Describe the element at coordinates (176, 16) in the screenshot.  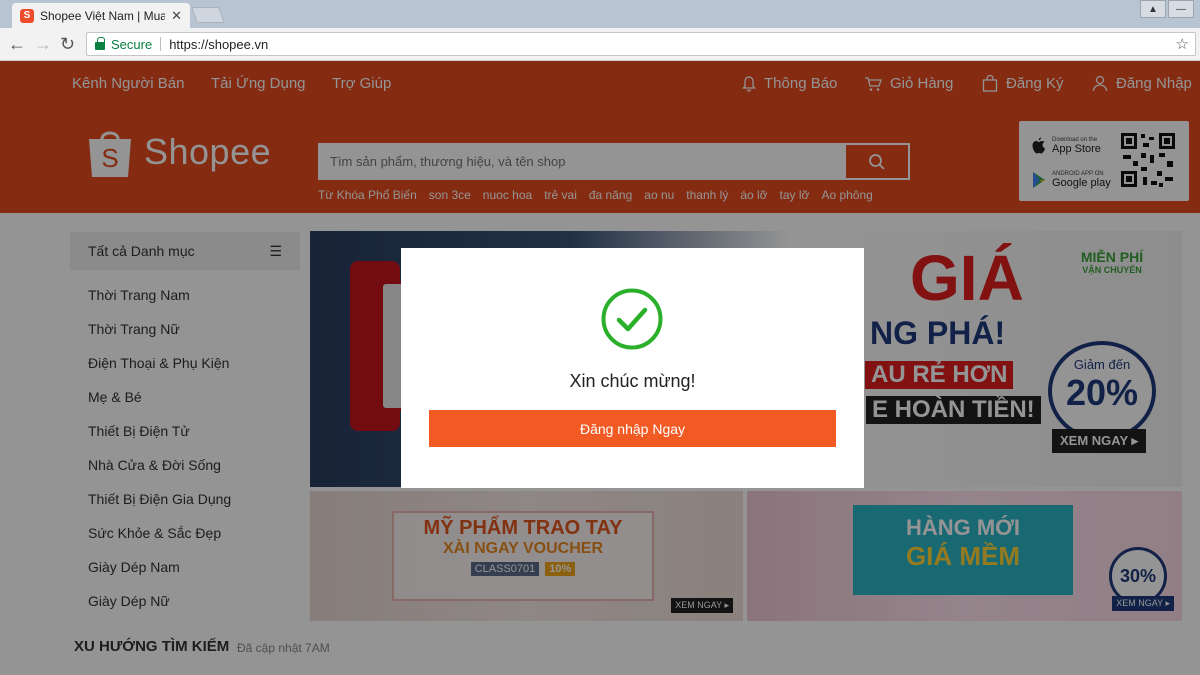
I see `close-tab-icon: ✕` at that location.